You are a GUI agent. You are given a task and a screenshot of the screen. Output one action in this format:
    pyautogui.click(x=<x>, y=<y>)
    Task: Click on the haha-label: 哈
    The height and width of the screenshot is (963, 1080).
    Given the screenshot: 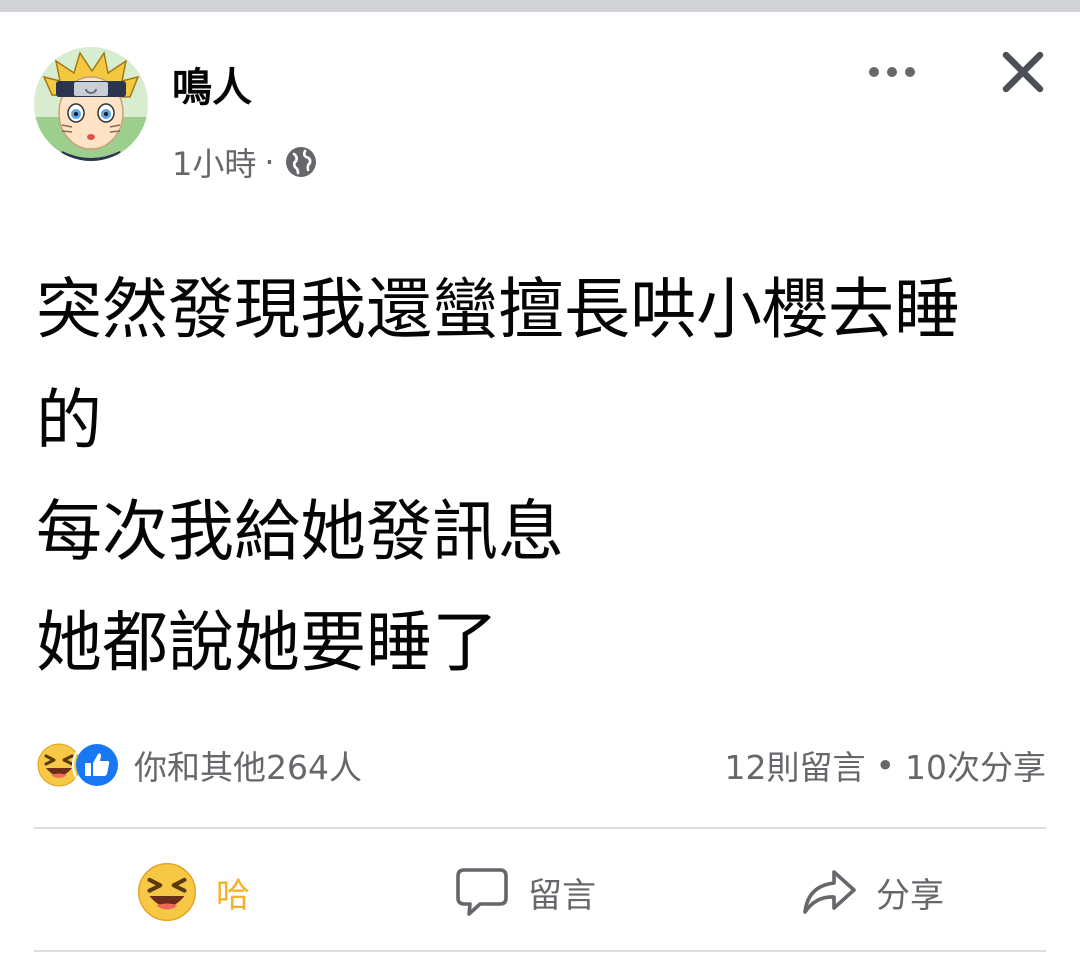 What is the action you would take?
    pyautogui.click(x=233, y=895)
    